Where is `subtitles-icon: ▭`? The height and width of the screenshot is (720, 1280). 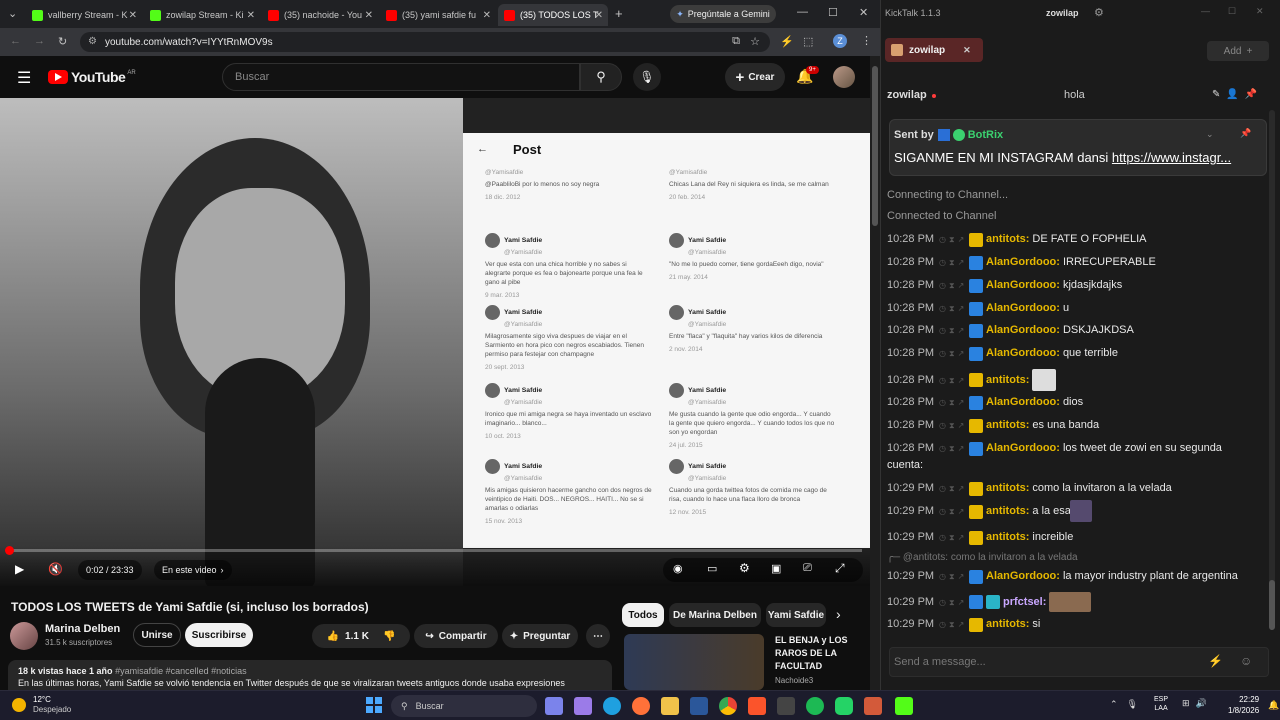 subtitles-icon: ▭ is located at coordinates (712, 568).